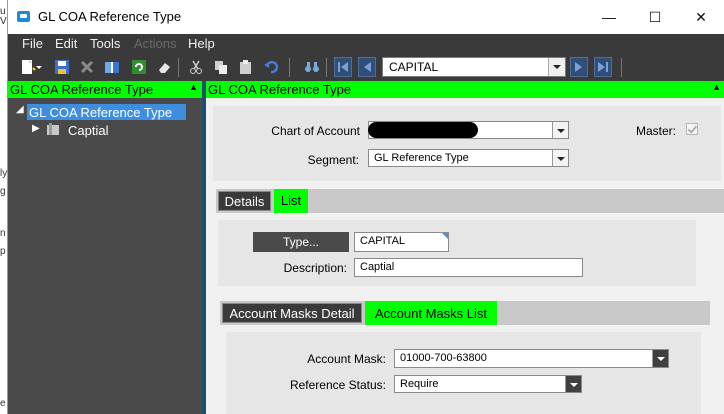 The width and height of the screenshot is (724, 414). I want to click on binoculars-icon, so click(312, 67).